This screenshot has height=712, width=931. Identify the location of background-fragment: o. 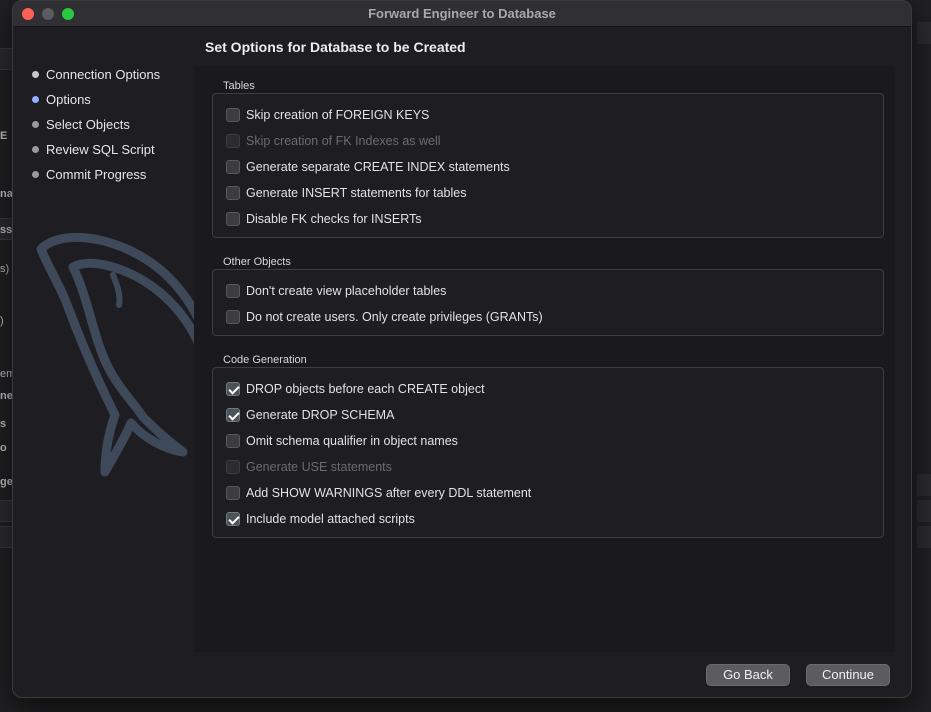
(3, 448).